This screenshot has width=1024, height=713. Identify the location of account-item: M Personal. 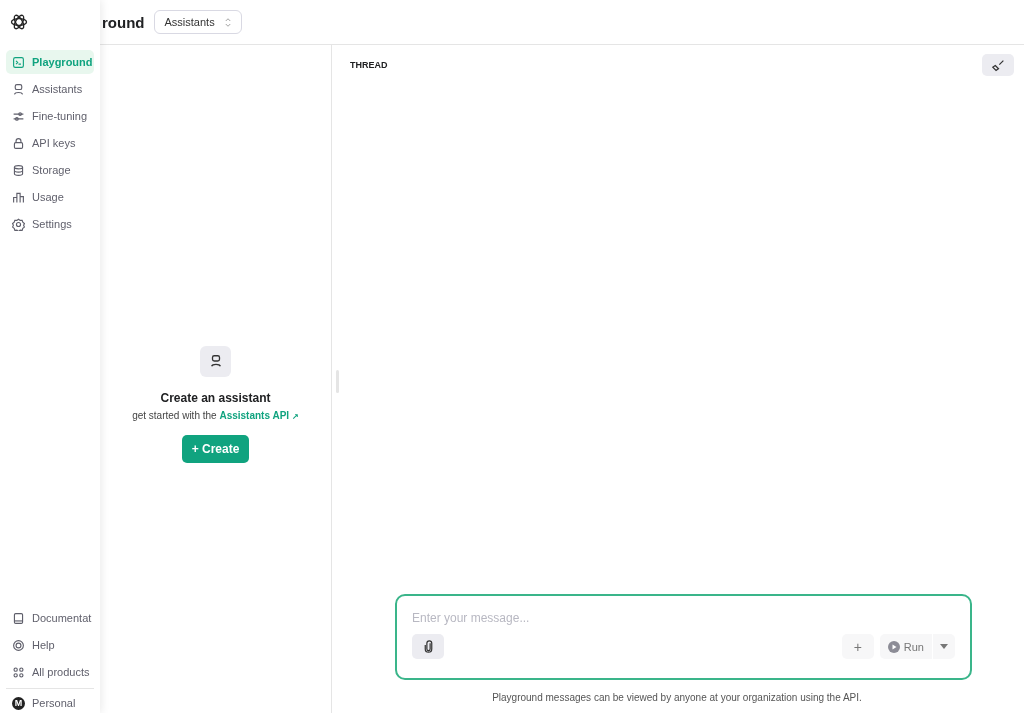
(50, 703).